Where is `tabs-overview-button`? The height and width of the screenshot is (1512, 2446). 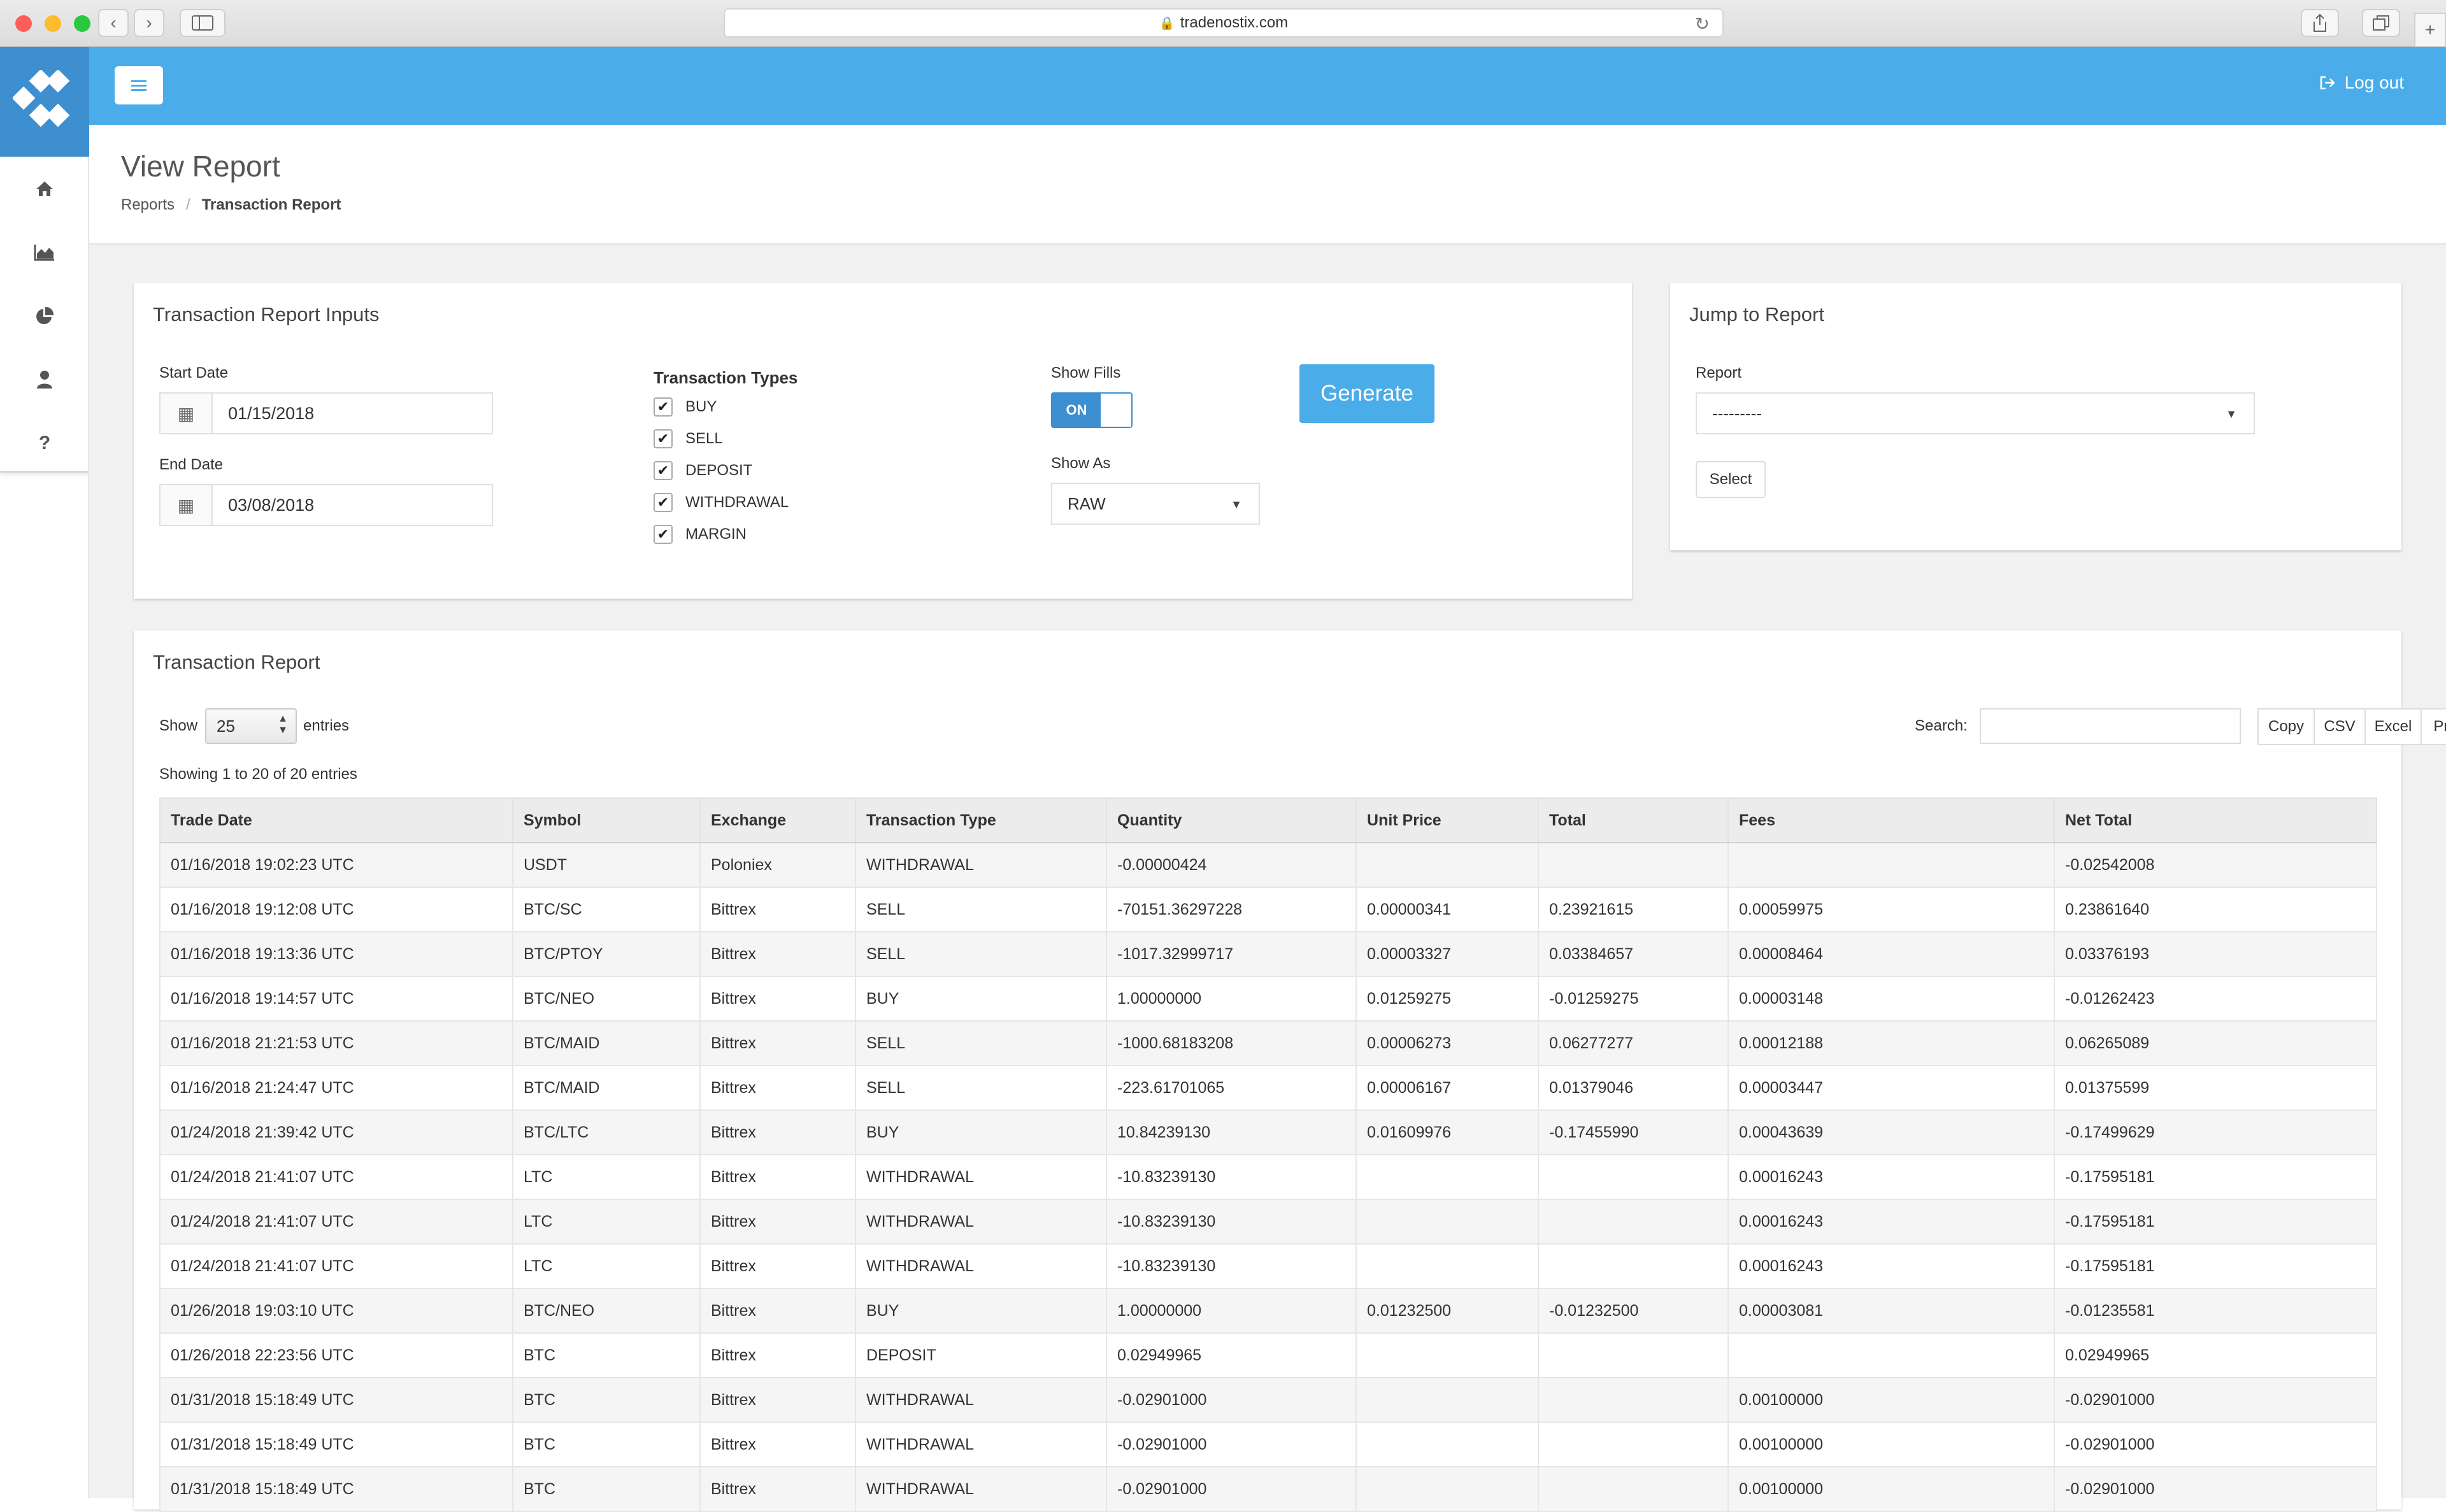
tabs-overview-button is located at coordinates (2381, 23).